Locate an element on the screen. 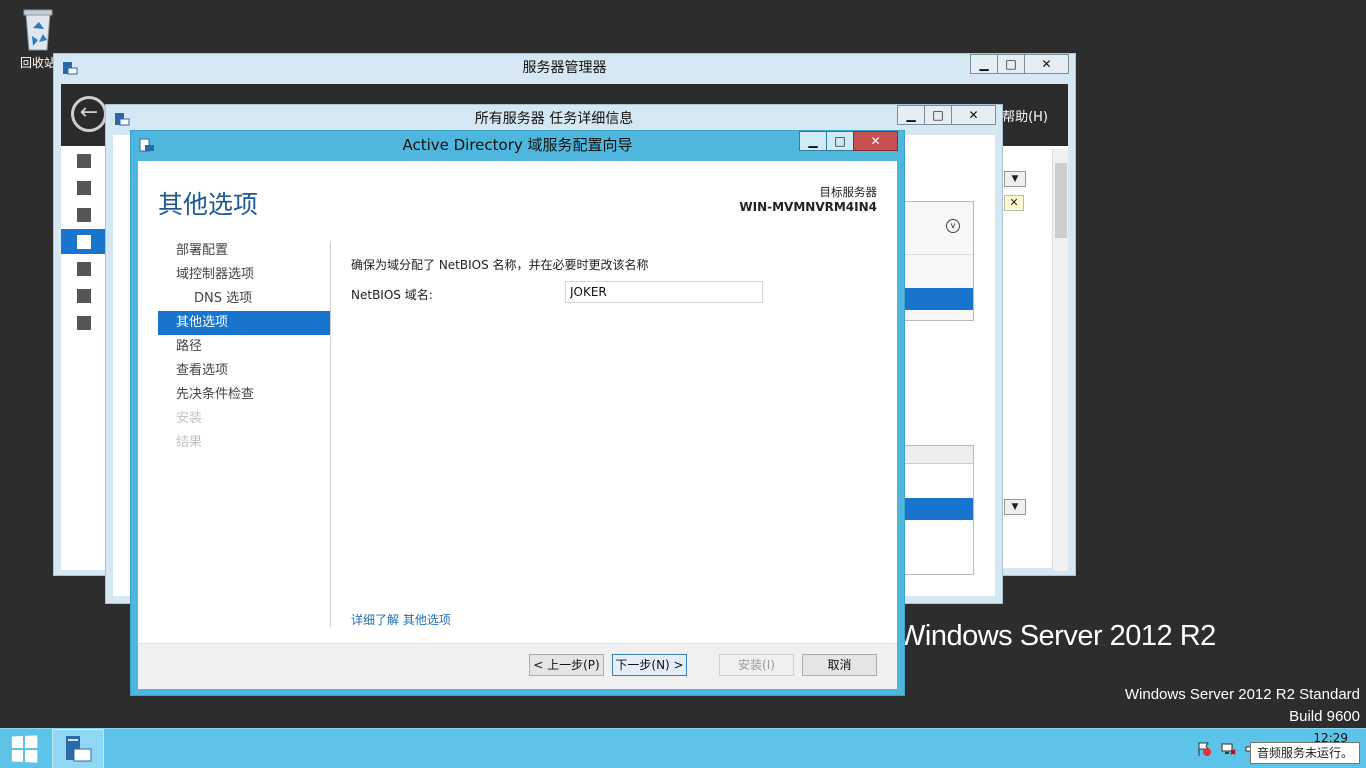  sidebar-item-file-services is located at coordinates (84, 295).